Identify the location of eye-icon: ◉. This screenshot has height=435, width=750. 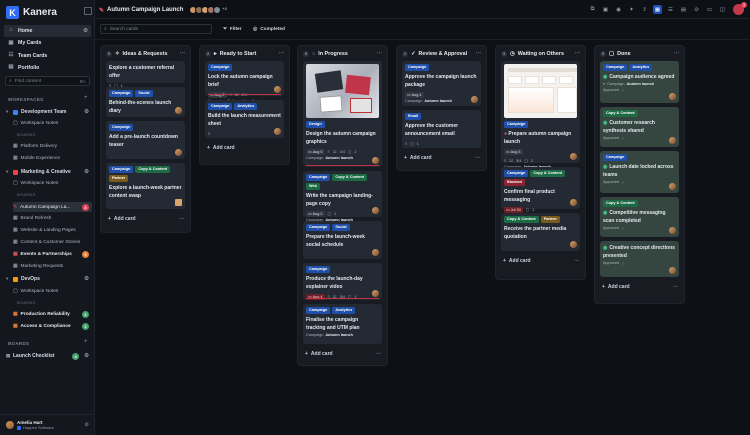
(618, 9).